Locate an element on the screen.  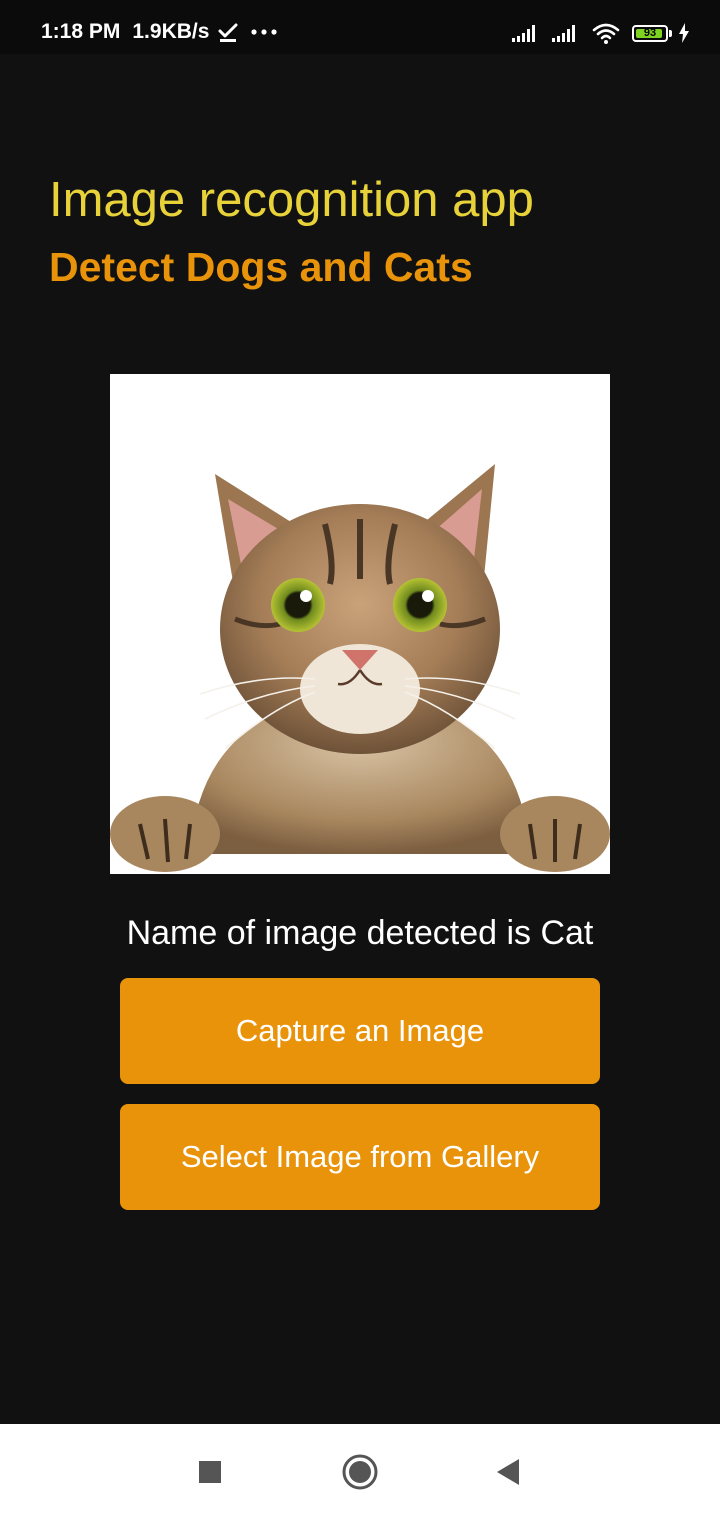
wifi-icon is located at coordinates (606, 33).